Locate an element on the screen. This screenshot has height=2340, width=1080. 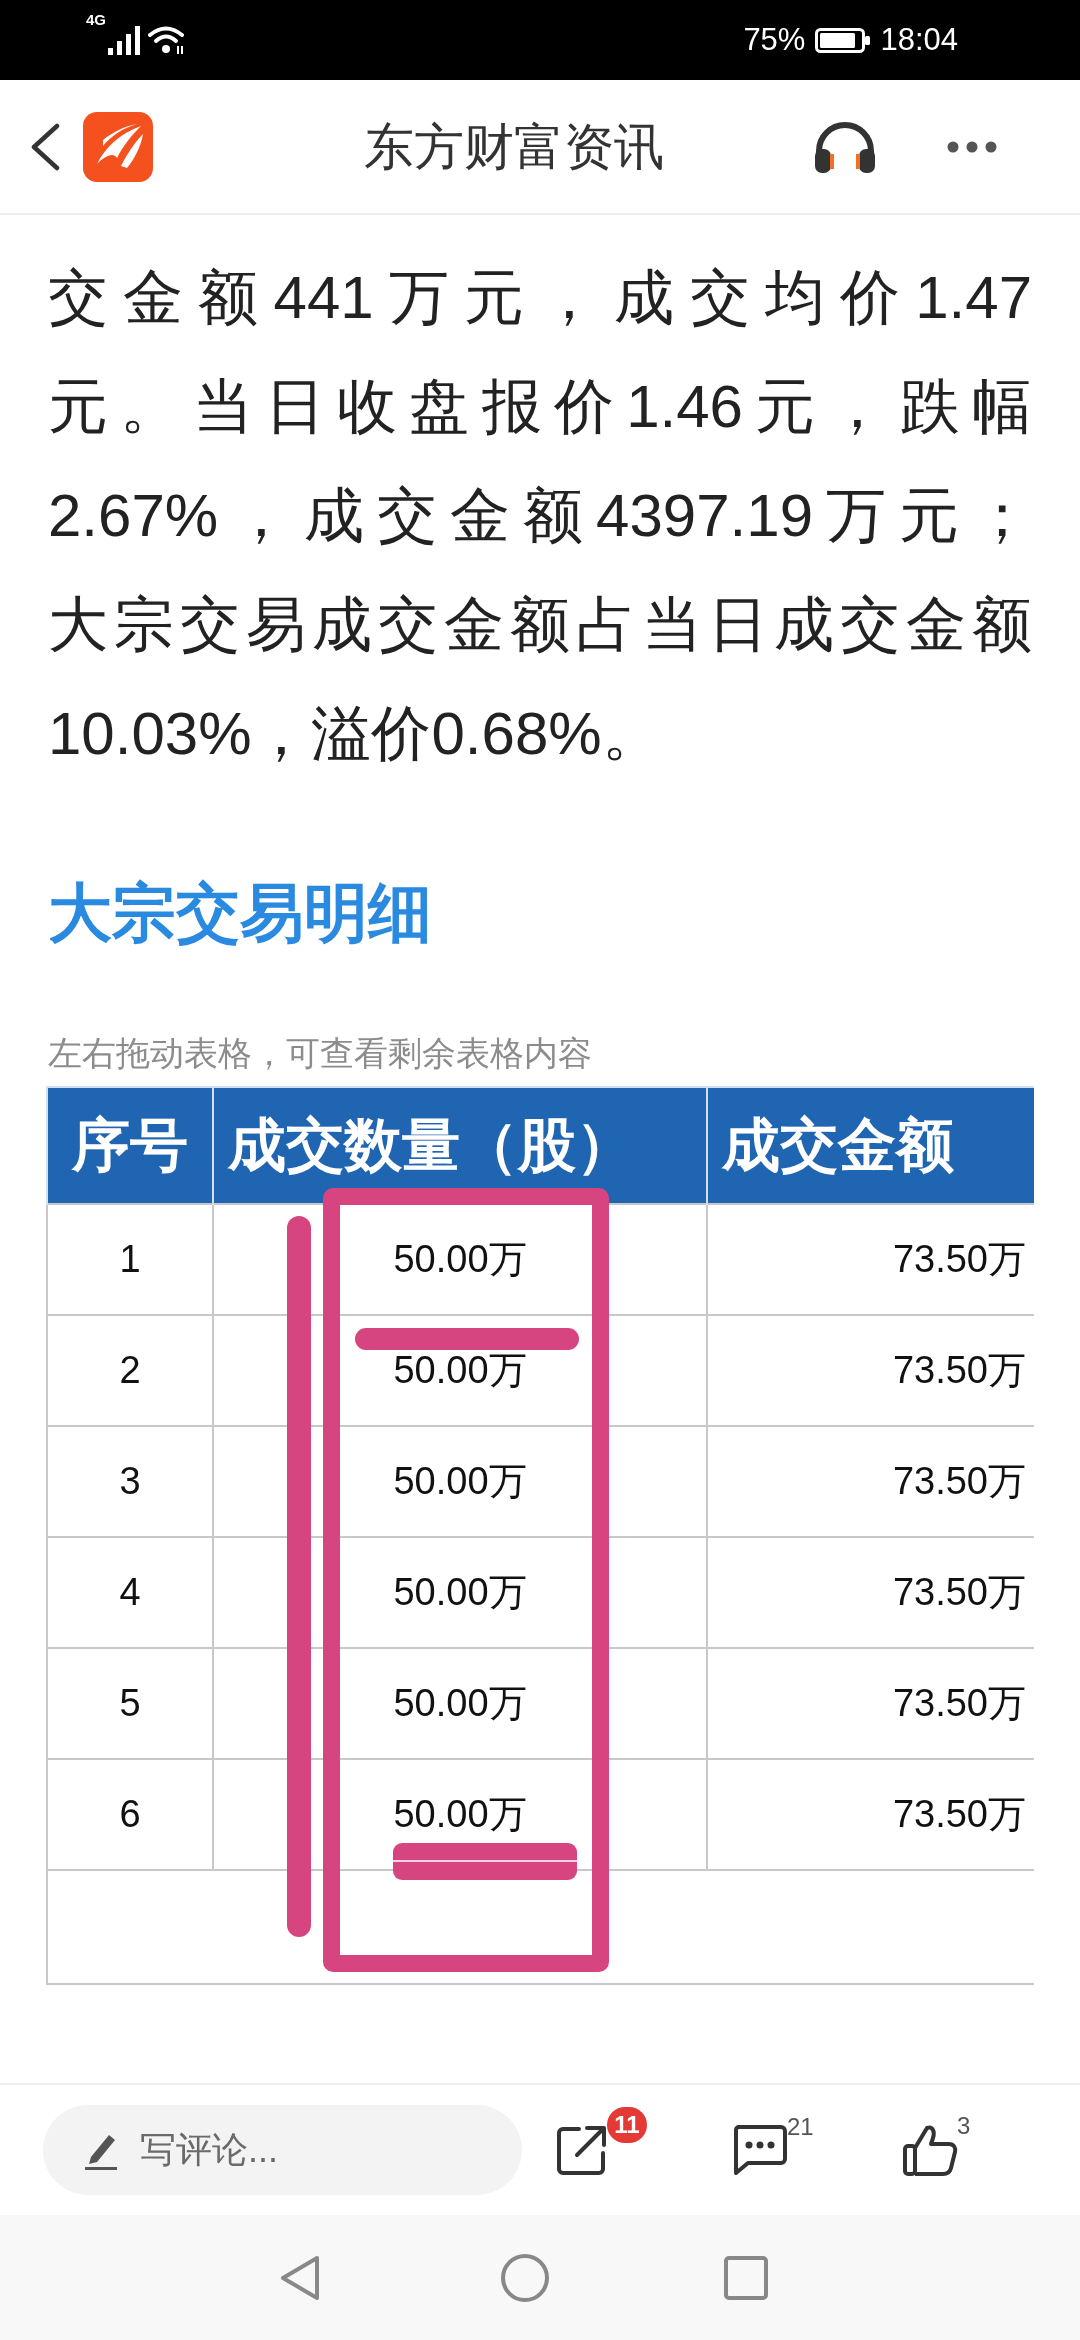
logo-icon is located at coordinates (118, 146).